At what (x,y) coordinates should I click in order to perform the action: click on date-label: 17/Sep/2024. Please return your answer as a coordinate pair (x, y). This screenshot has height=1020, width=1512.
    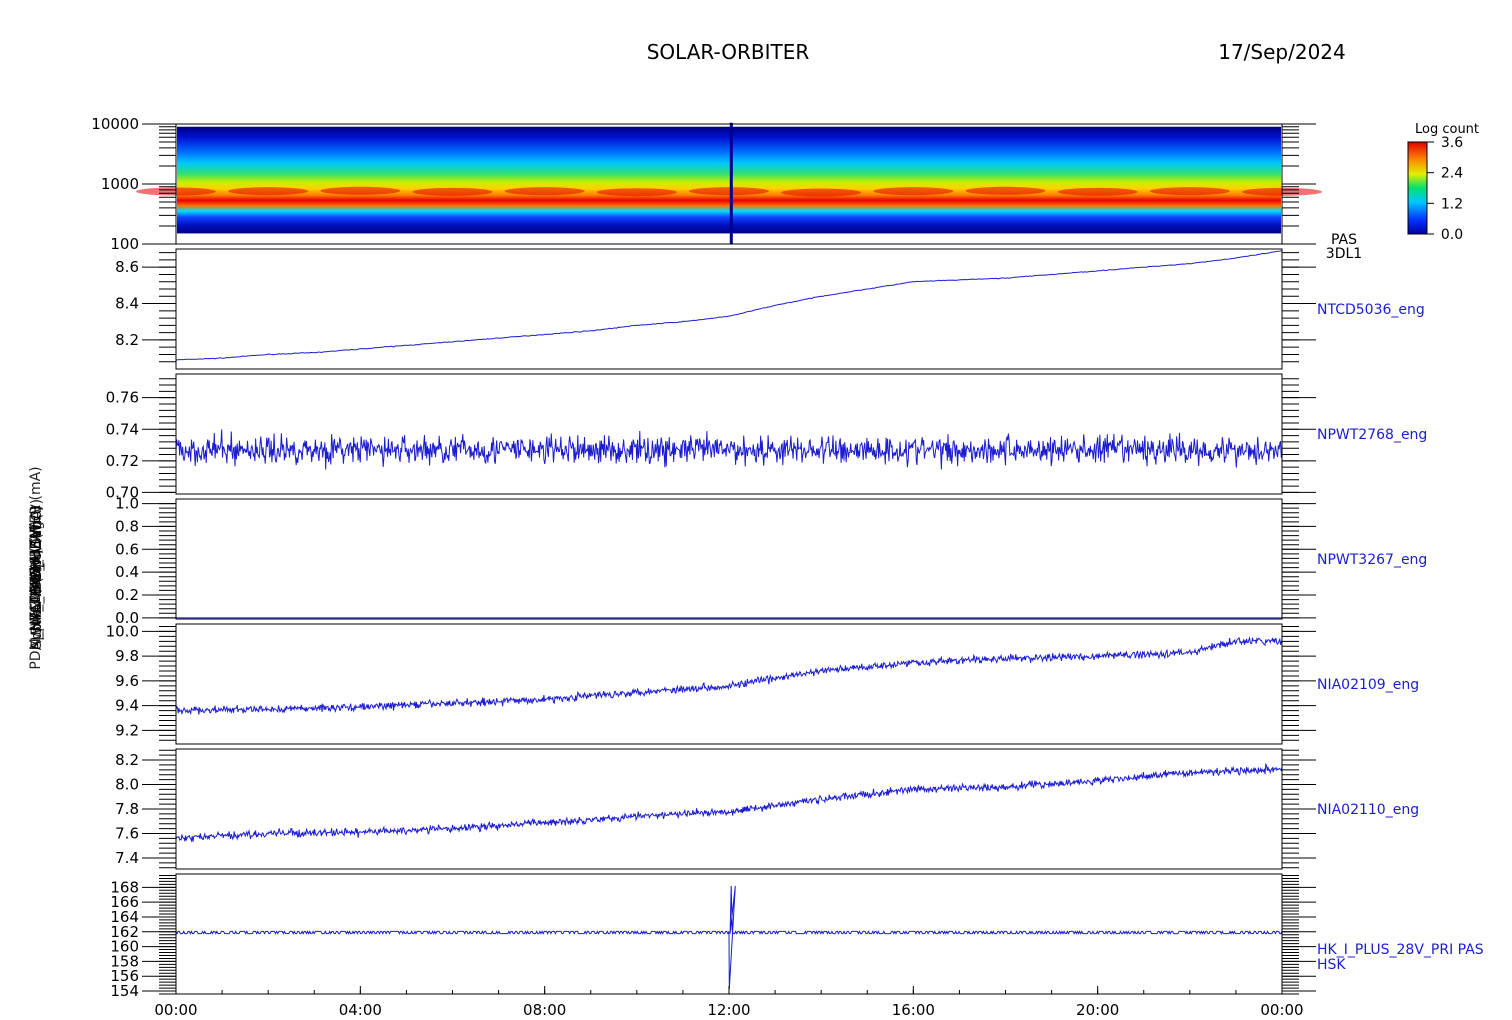
    Looking at the image, I should click on (1282, 52).